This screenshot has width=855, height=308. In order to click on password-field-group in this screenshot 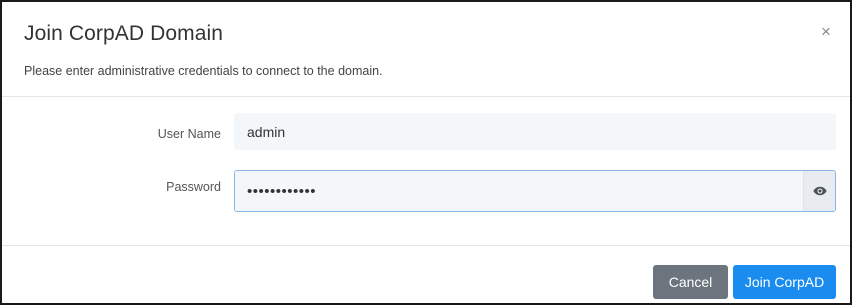, I will do `click(535, 191)`.